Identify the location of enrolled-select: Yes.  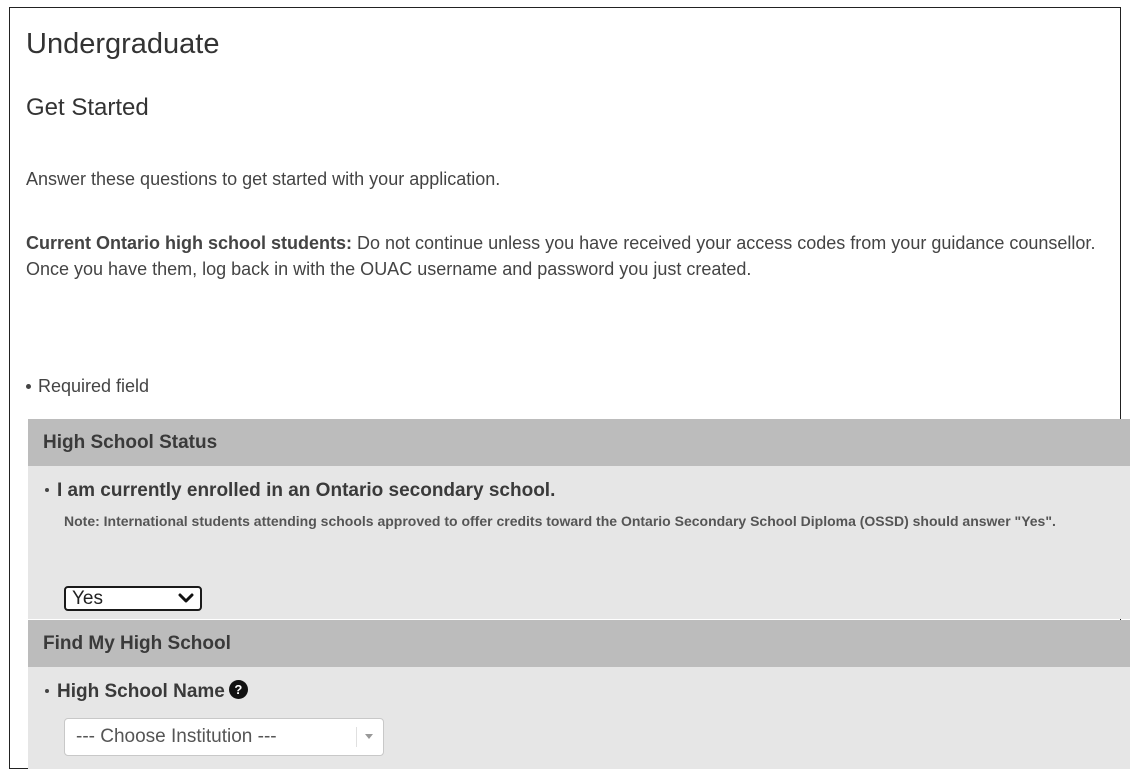
(133, 598).